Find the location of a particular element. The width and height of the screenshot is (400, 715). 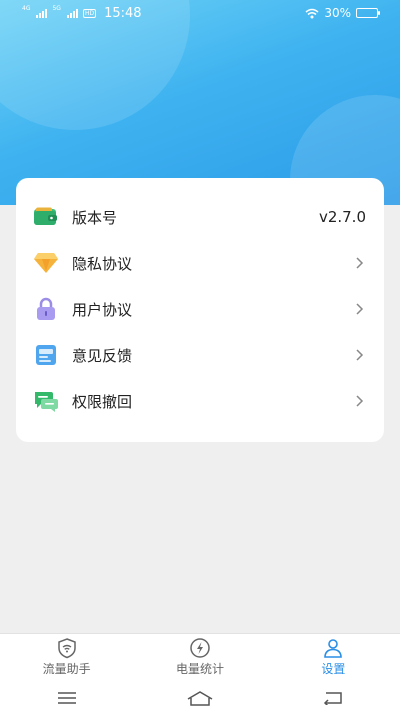

charge-icon is located at coordinates (200, 648).